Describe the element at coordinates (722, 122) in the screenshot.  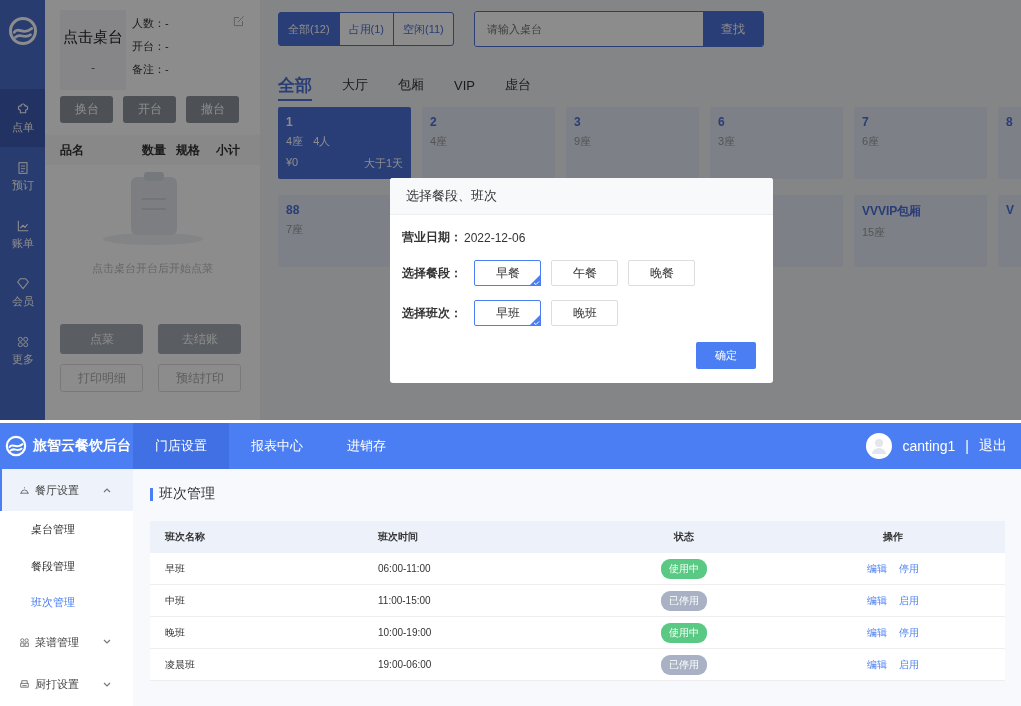
I see `table-number: 6` at that location.